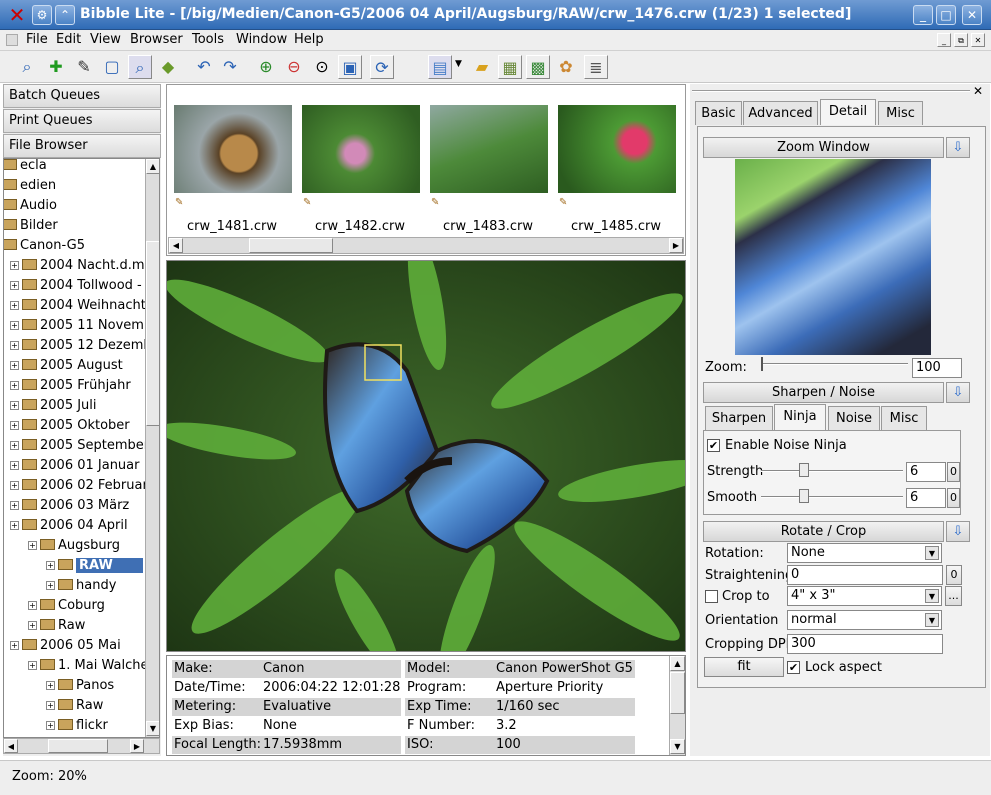  Describe the element at coordinates (77, 726) in the screenshot. I see `tree-item: + flickr` at that location.